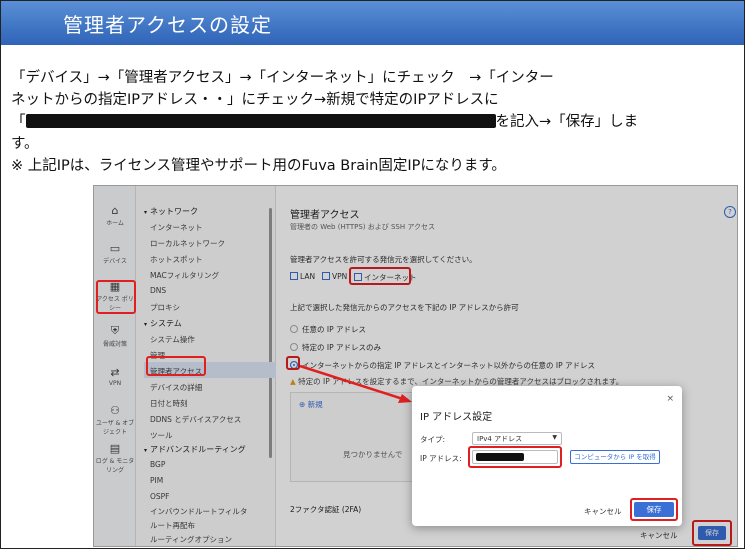 The image size is (745, 549). What do you see at coordinates (270, 333) in the screenshot?
I see `menu-scrollbar` at bounding box center [270, 333].